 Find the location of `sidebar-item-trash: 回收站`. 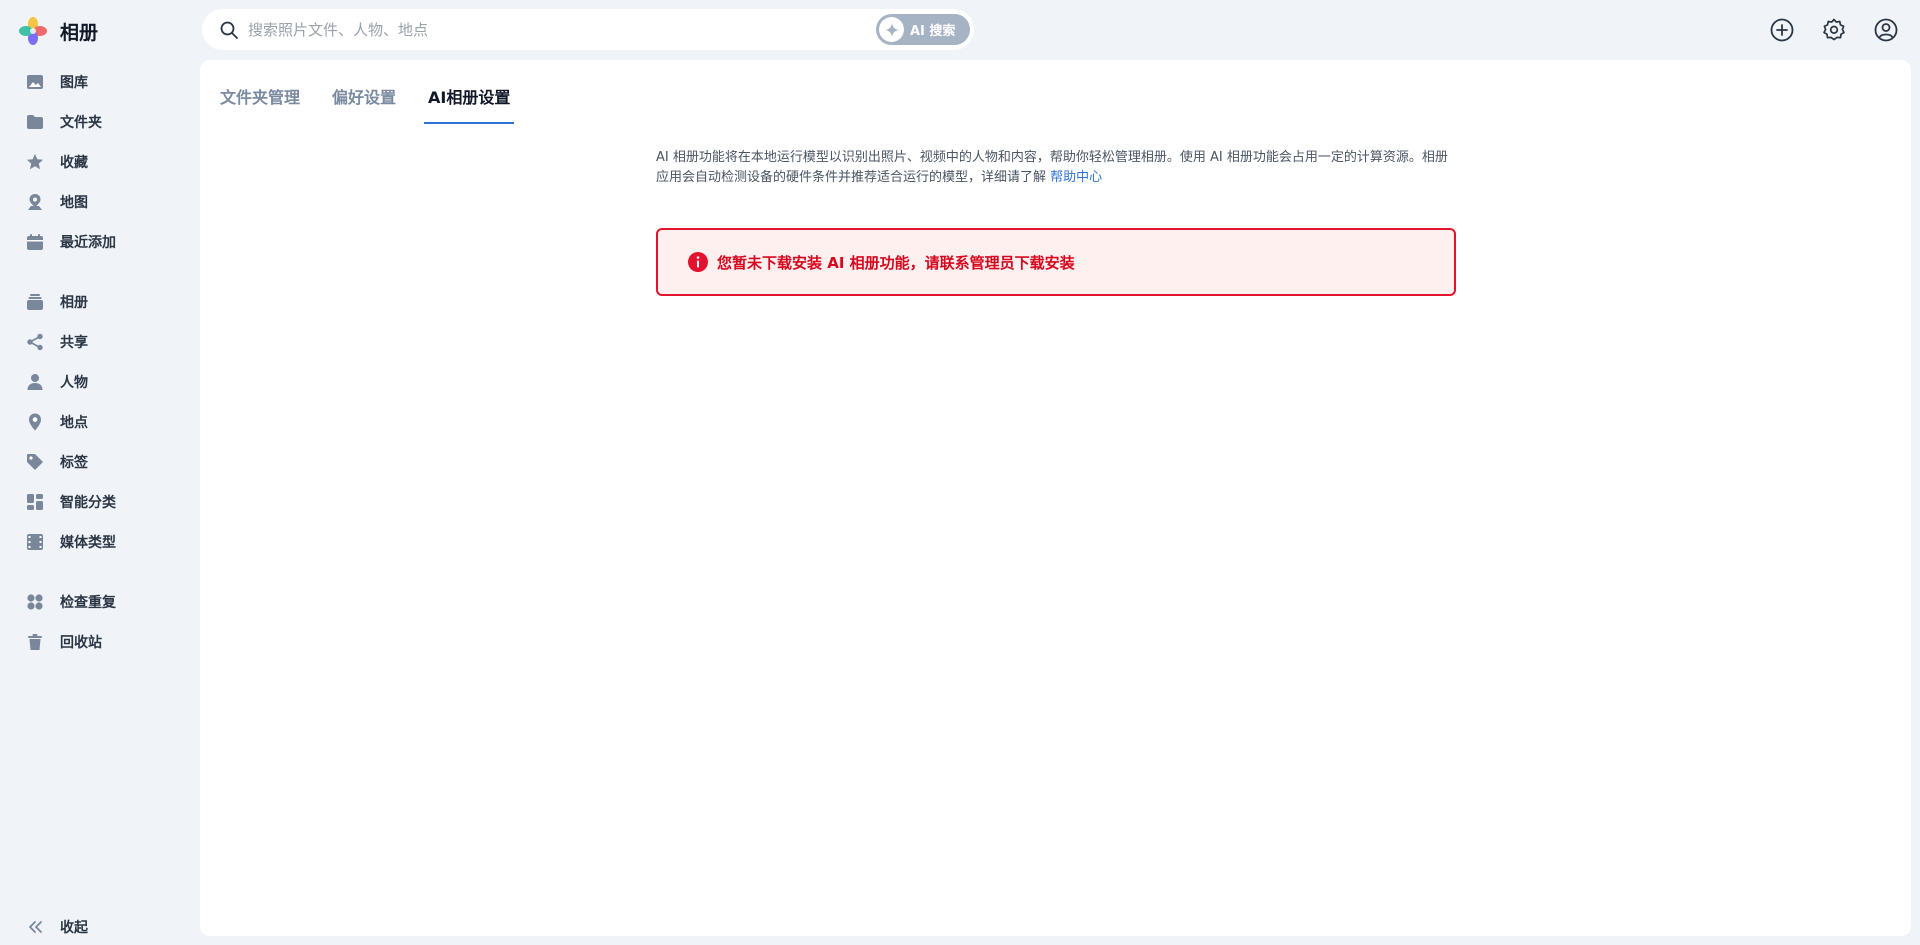

sidebar-item-trash: 回收站 is located at coordinates (102, 642).